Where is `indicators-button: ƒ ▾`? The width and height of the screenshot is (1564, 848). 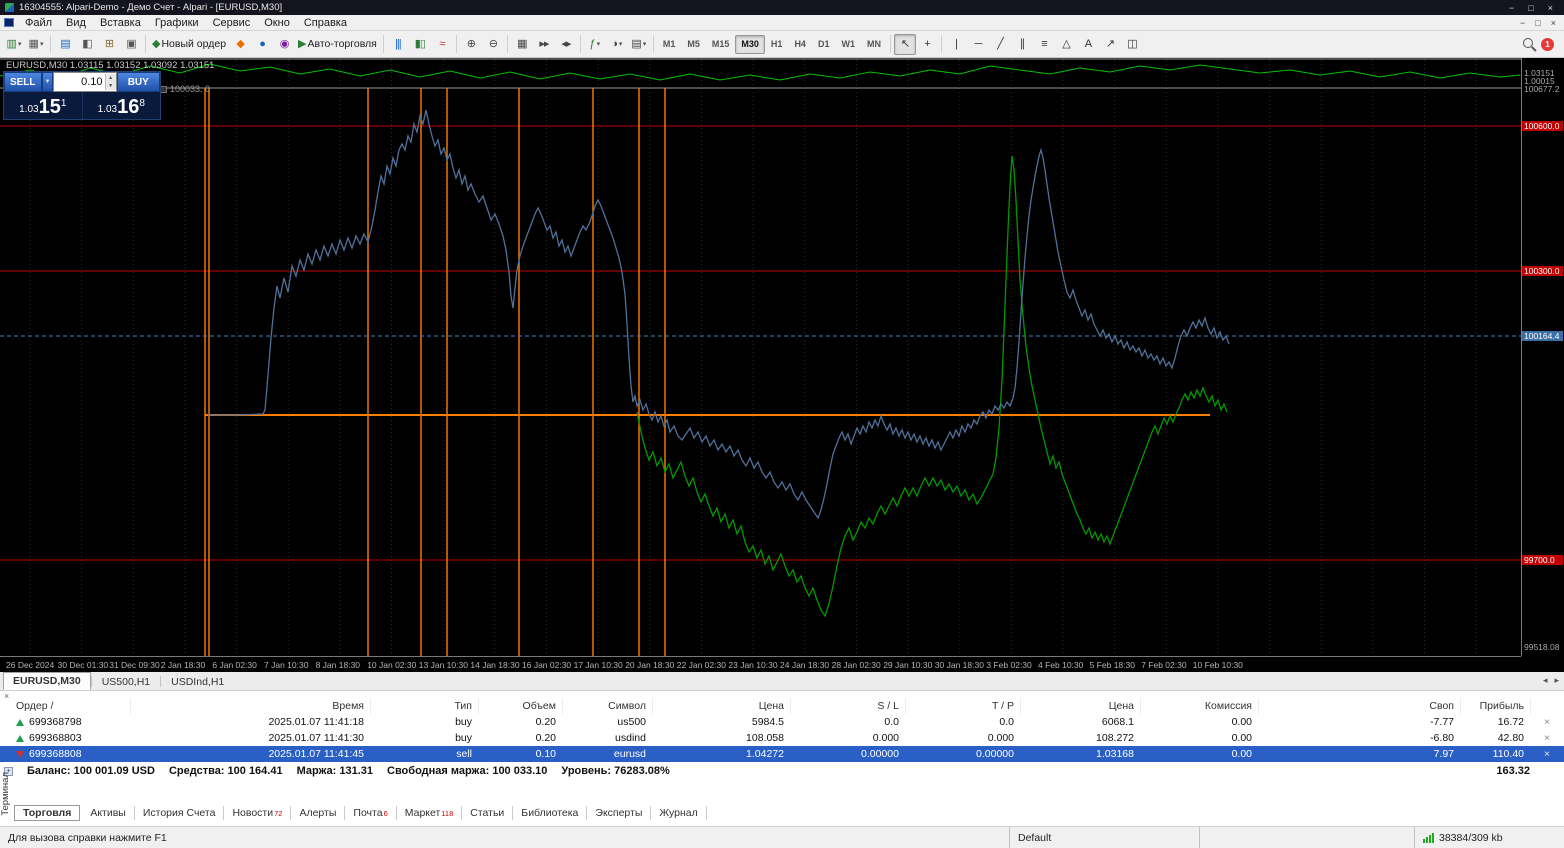
indicators-button: ƒ ▾ is located at coordinates (595, 44).